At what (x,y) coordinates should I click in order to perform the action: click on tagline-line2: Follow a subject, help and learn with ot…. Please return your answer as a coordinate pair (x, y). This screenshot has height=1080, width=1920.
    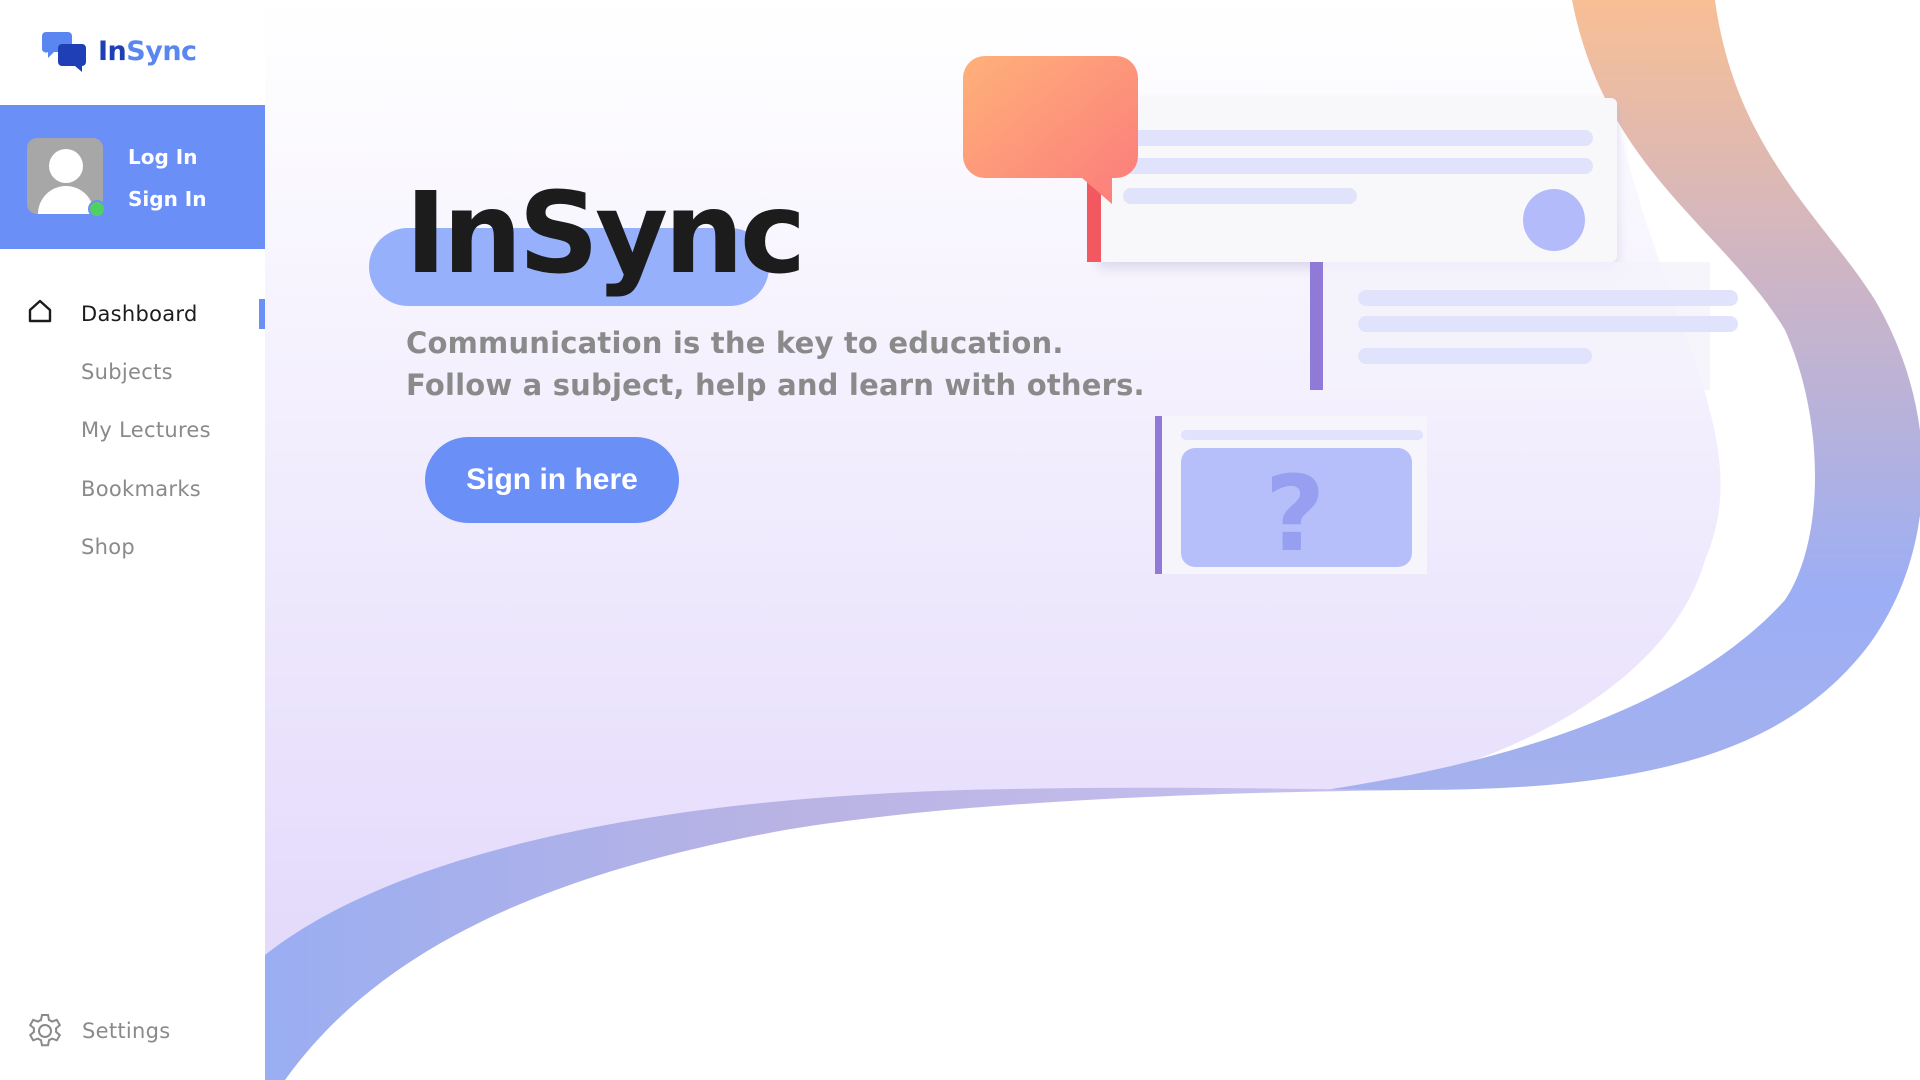
    Looking at the image, I should click on (775, 385).